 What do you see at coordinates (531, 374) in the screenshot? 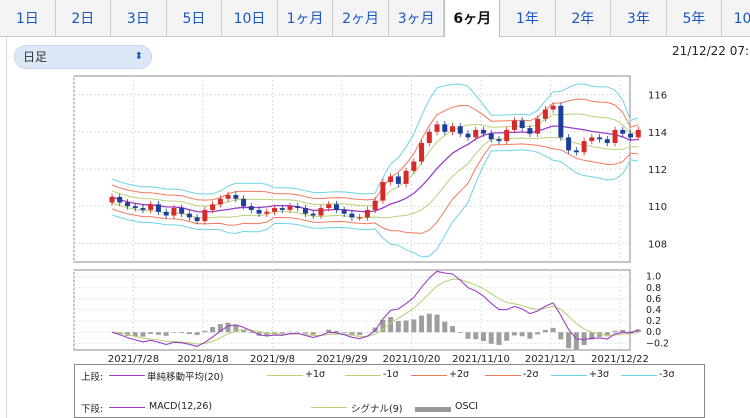
I see `legend-item: -2σ` at bounding box center [531, 374].